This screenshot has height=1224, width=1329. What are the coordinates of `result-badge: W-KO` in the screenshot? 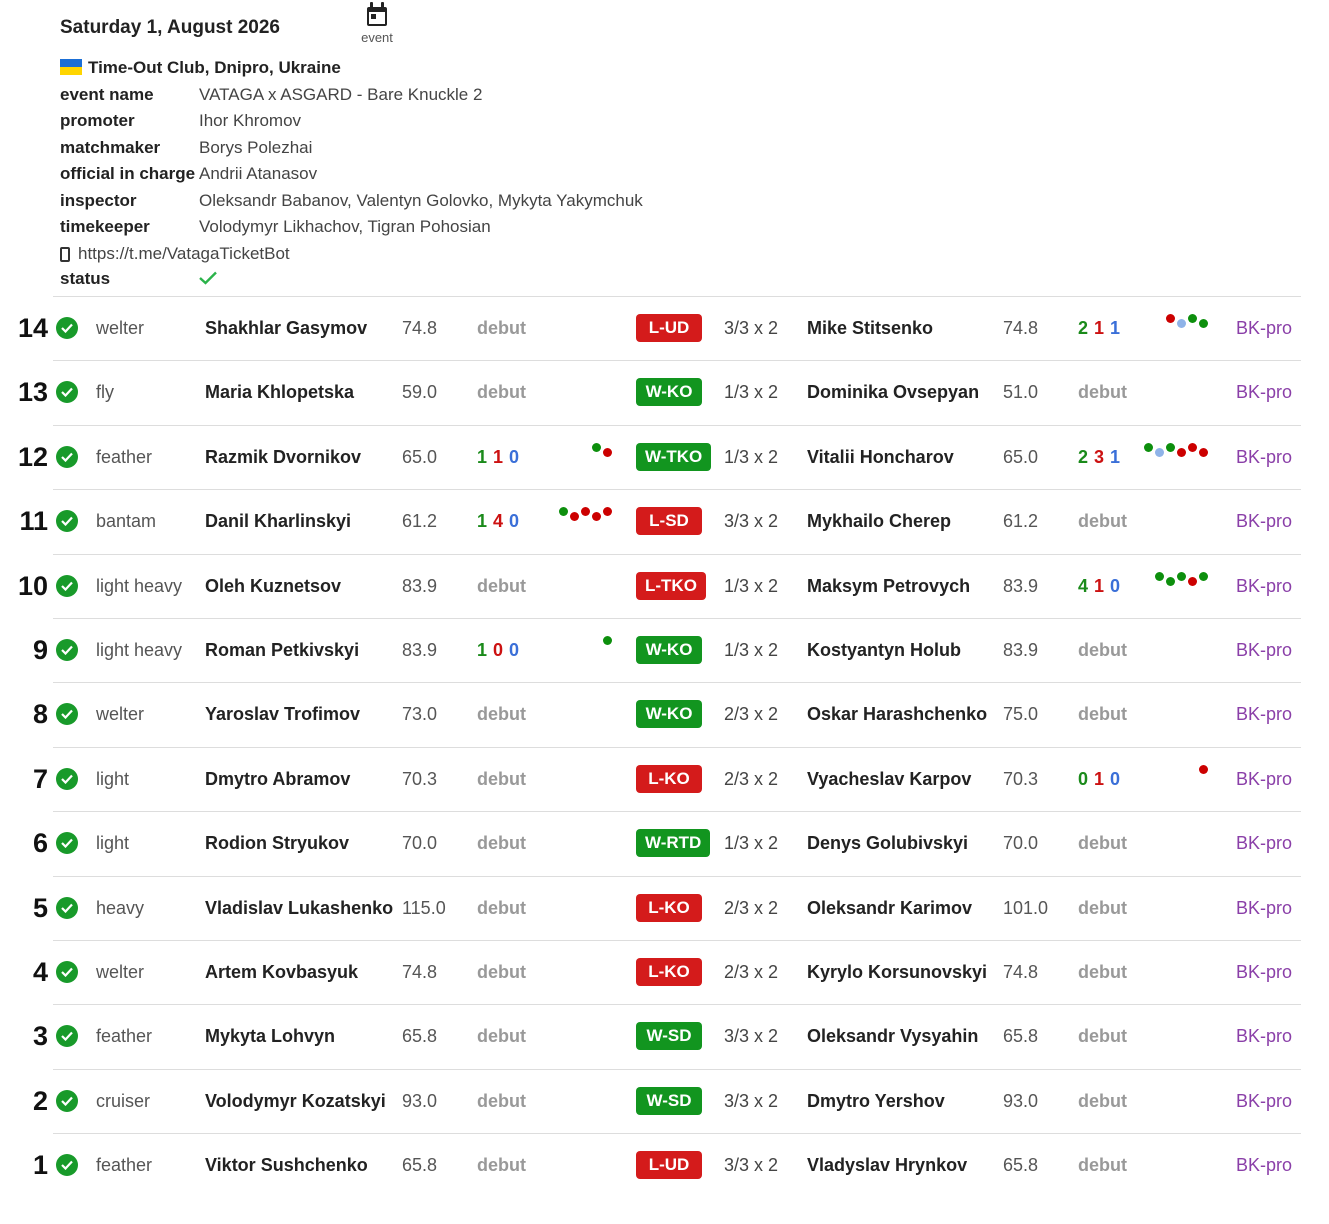 It's located at (669, 714).